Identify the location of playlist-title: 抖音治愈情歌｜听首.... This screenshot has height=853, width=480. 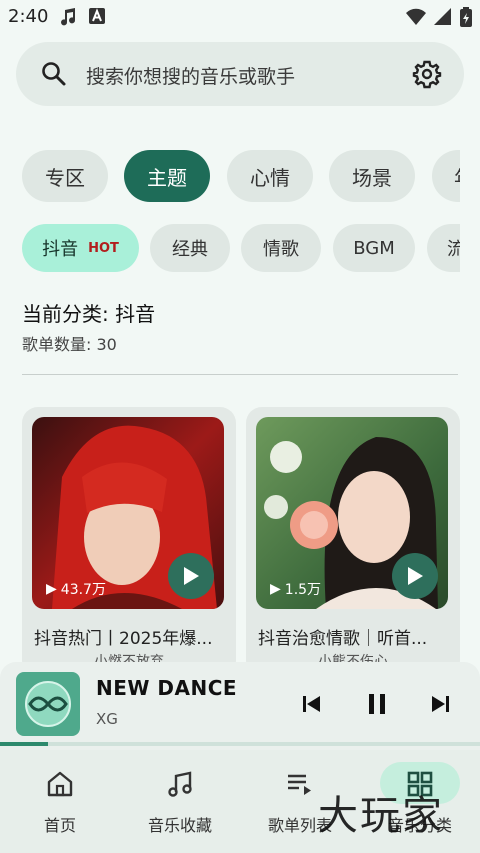
(343, 639).